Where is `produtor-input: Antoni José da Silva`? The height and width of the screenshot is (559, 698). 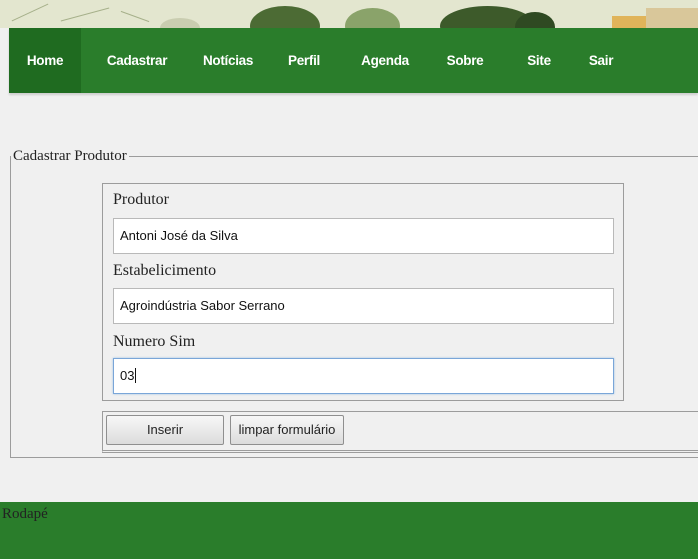
produtor-input: Antoni José da Silva is located at coordinates (363, 236).